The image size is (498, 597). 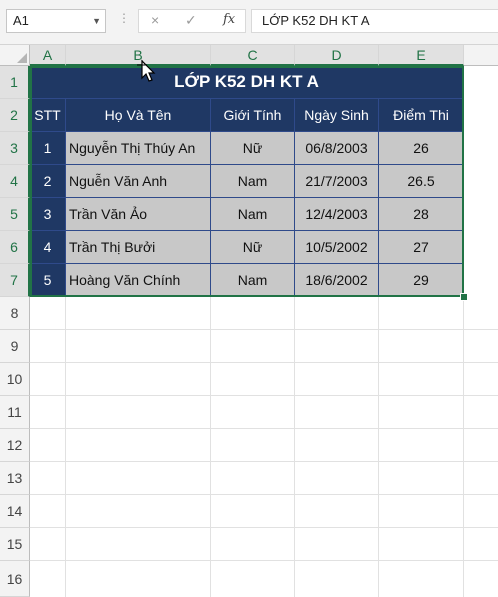 I want to click on insert-function-icon: fx, so click(x=229, y=19).